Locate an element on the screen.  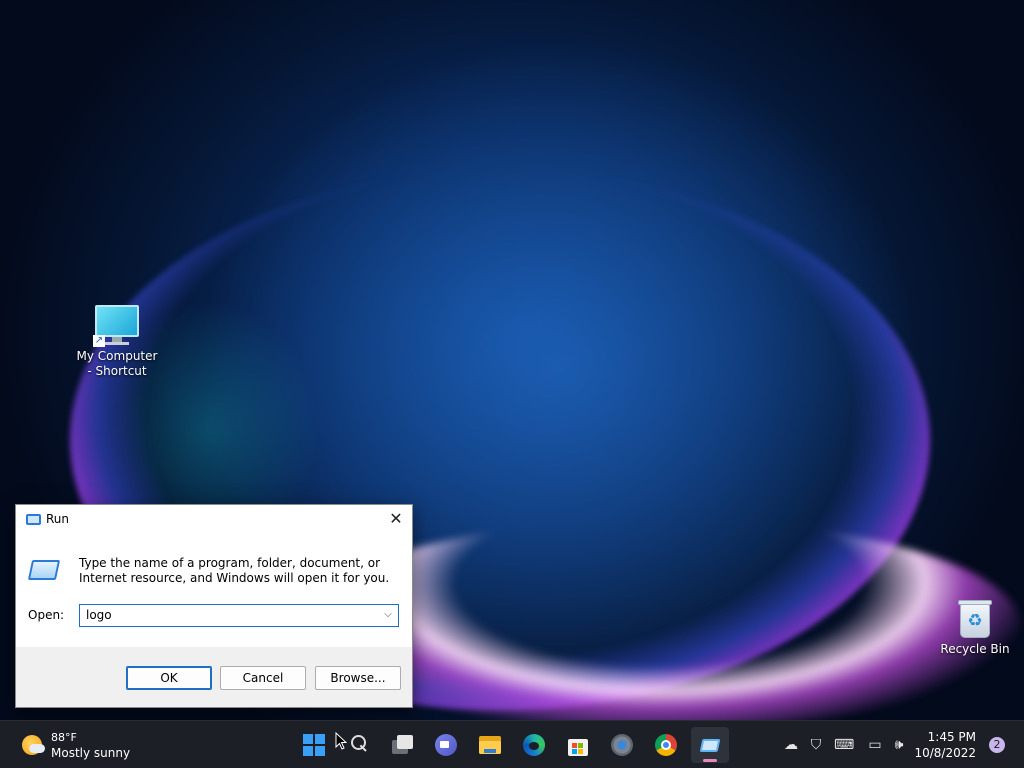
keyboard-icon: ⌨ is located at coordinates (844, 745).